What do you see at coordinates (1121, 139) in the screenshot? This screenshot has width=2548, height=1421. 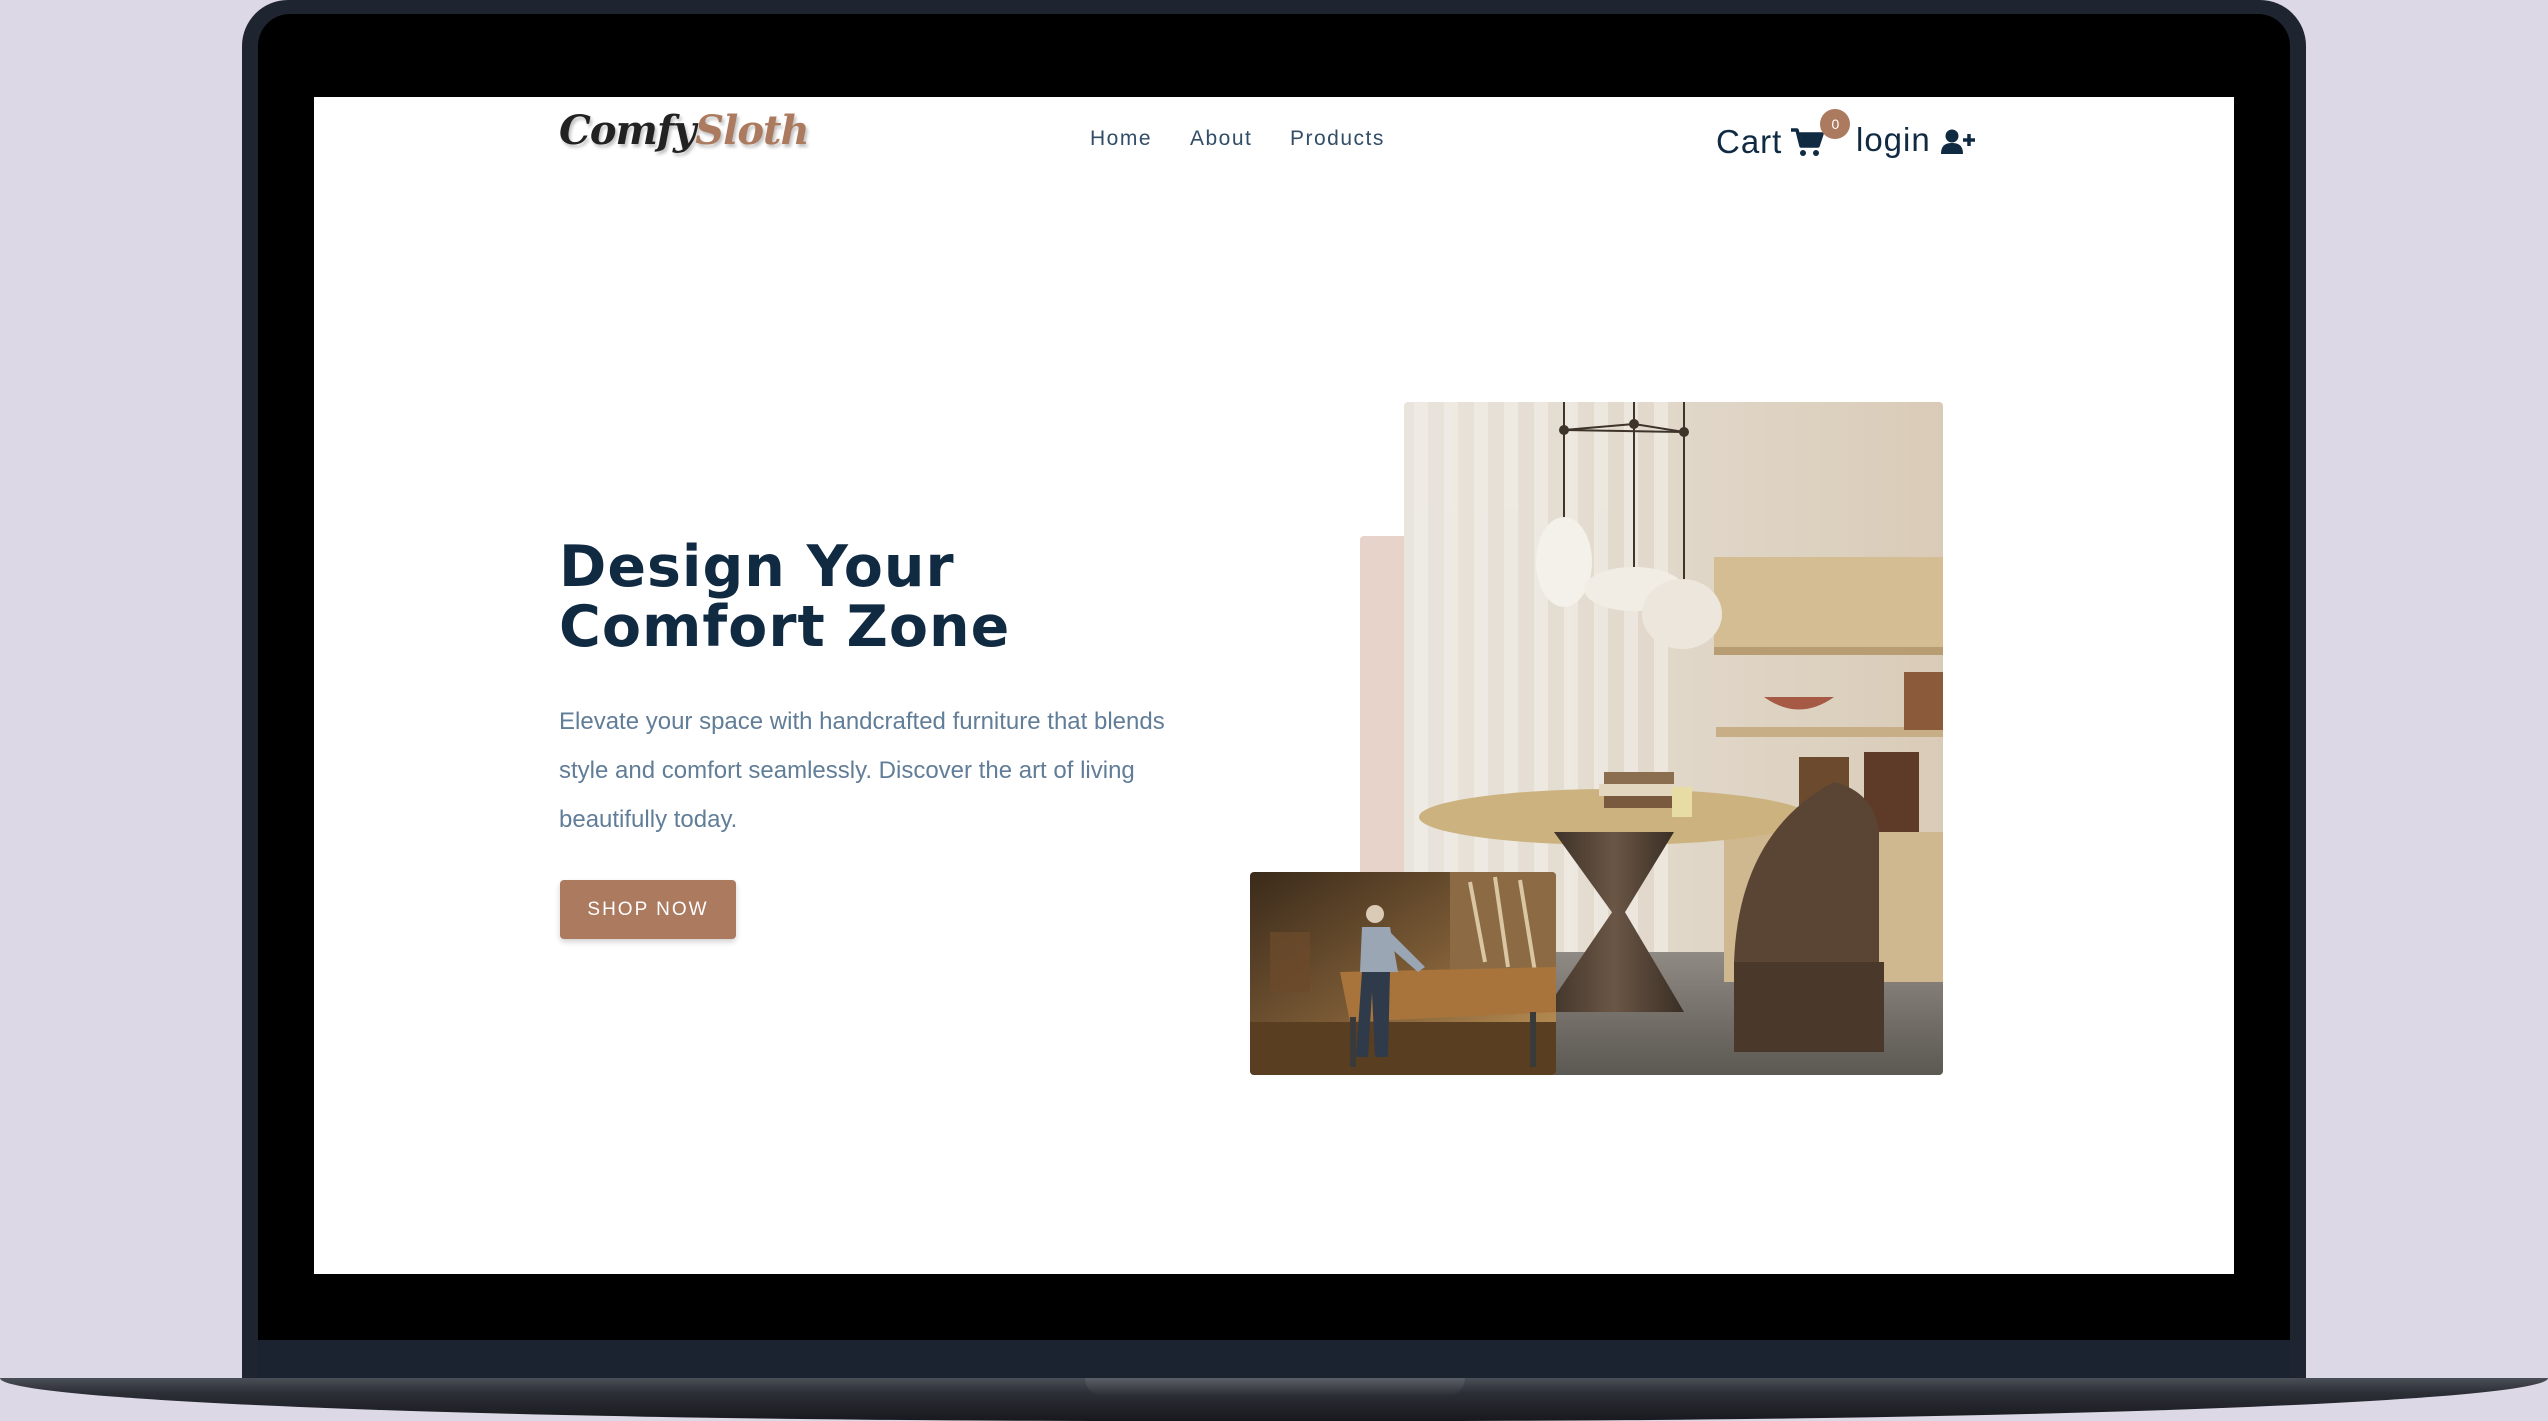 I see `nav-link-home: Home` at bounding box center [1121, 139].